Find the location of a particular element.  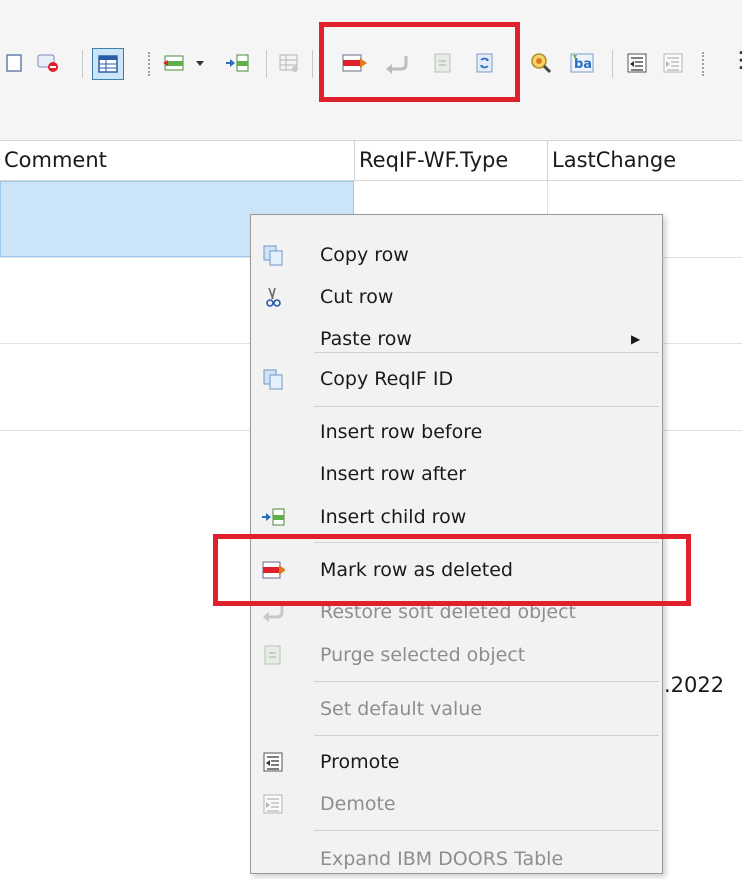

table-header: Comment ReqIF-WF.Type LastChange is located at coordinates (371, 161).